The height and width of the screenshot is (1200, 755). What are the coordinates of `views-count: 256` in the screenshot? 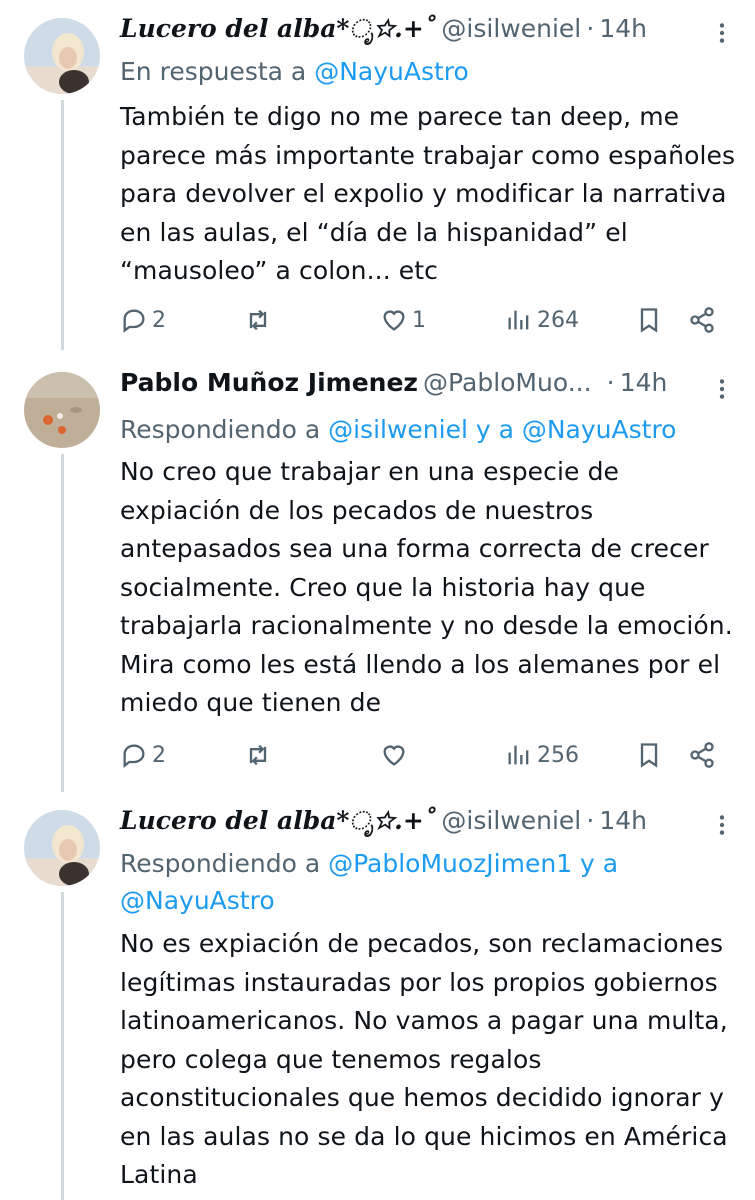 It's located at (558, 755).